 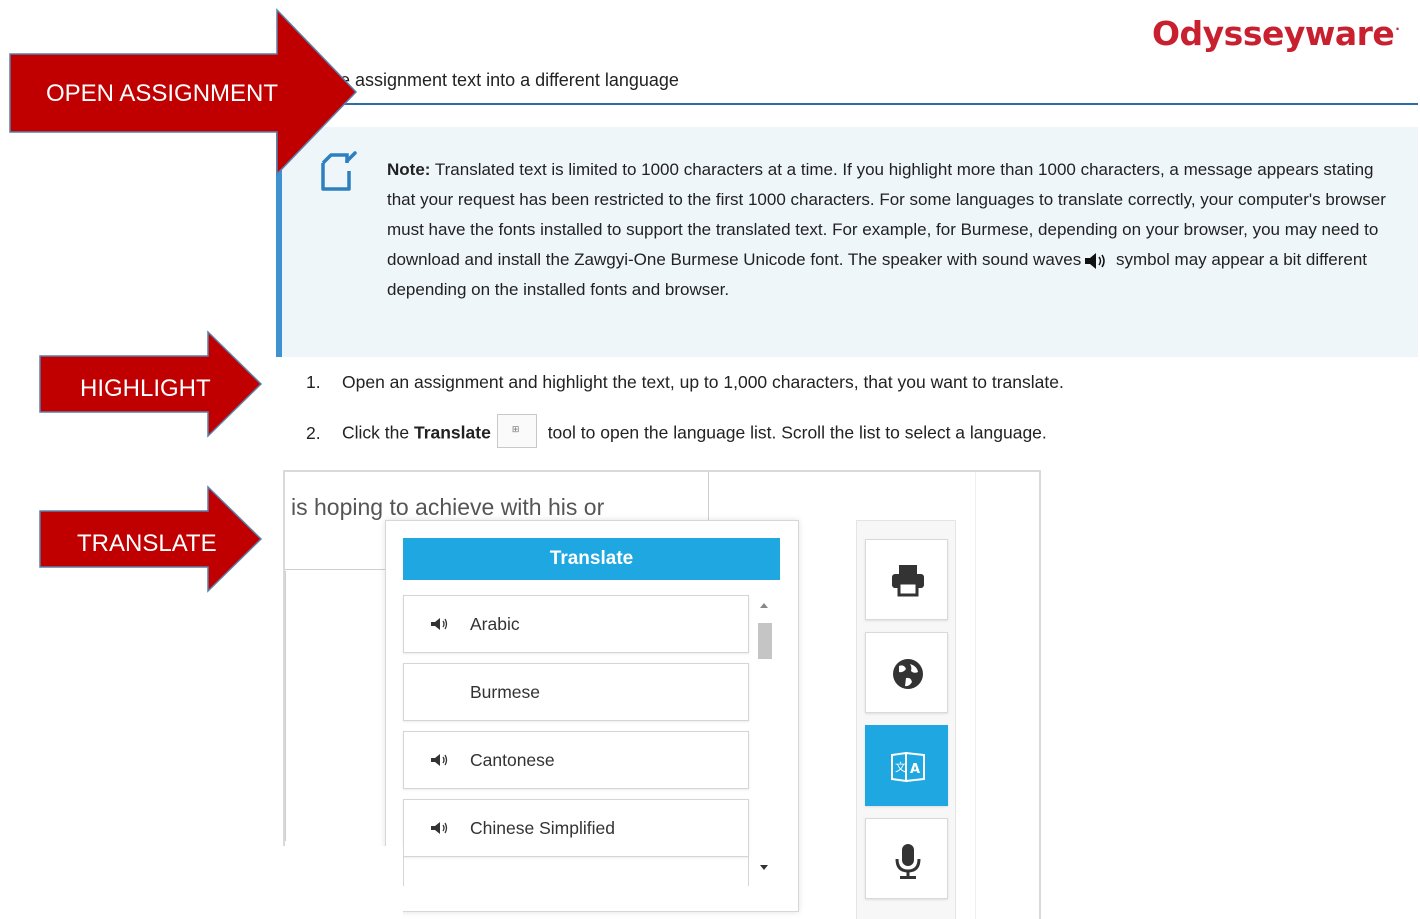 I want to click on language-option-chinese-simplified: Chinese Simplified, so click(x=576, y=828).